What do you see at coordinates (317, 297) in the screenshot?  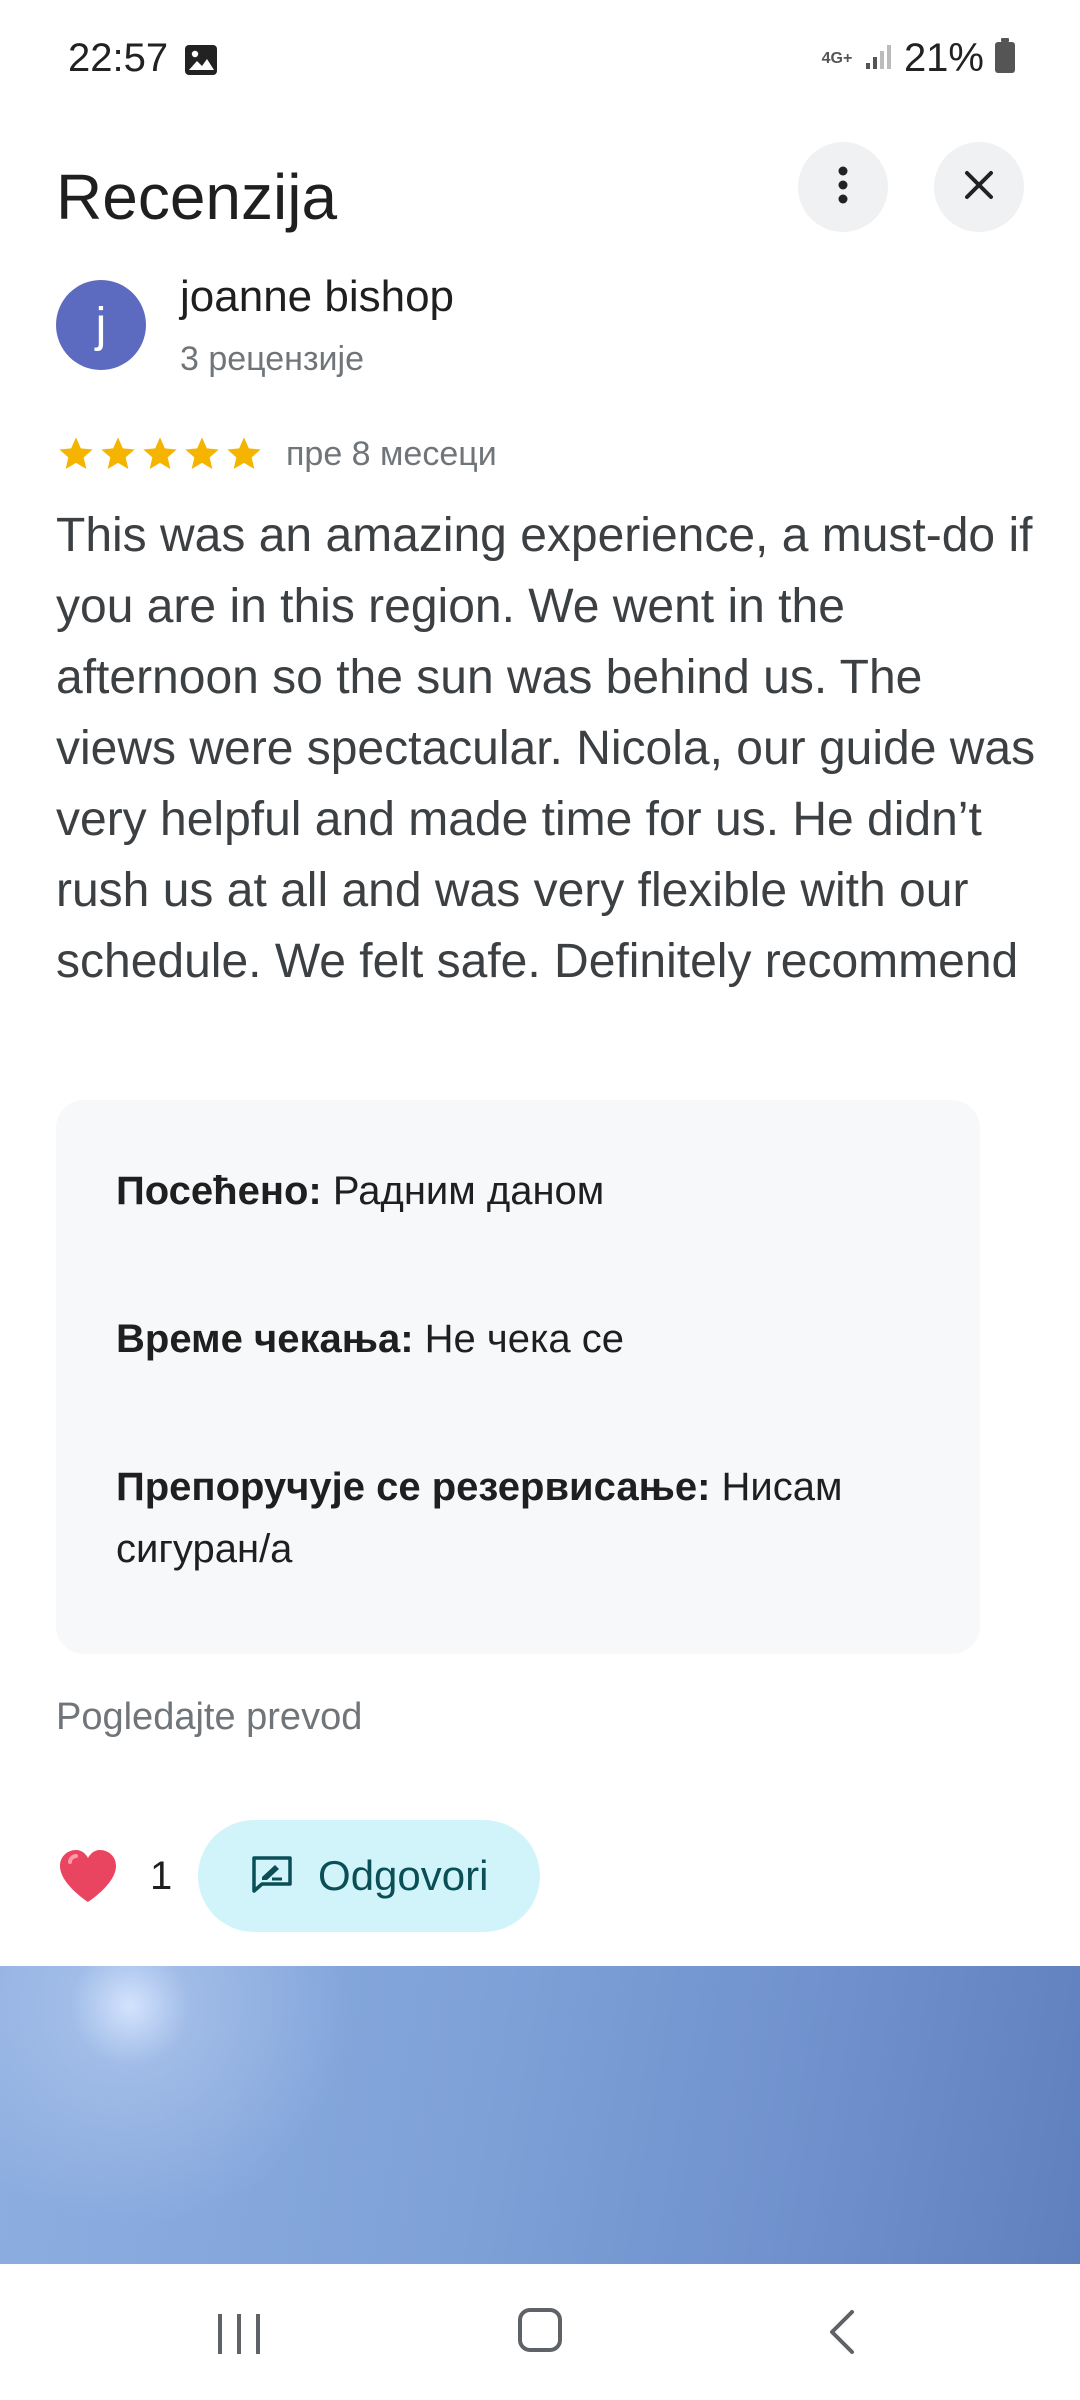 I see `author-name: joanne bishop` at bounding box center [317, 297].